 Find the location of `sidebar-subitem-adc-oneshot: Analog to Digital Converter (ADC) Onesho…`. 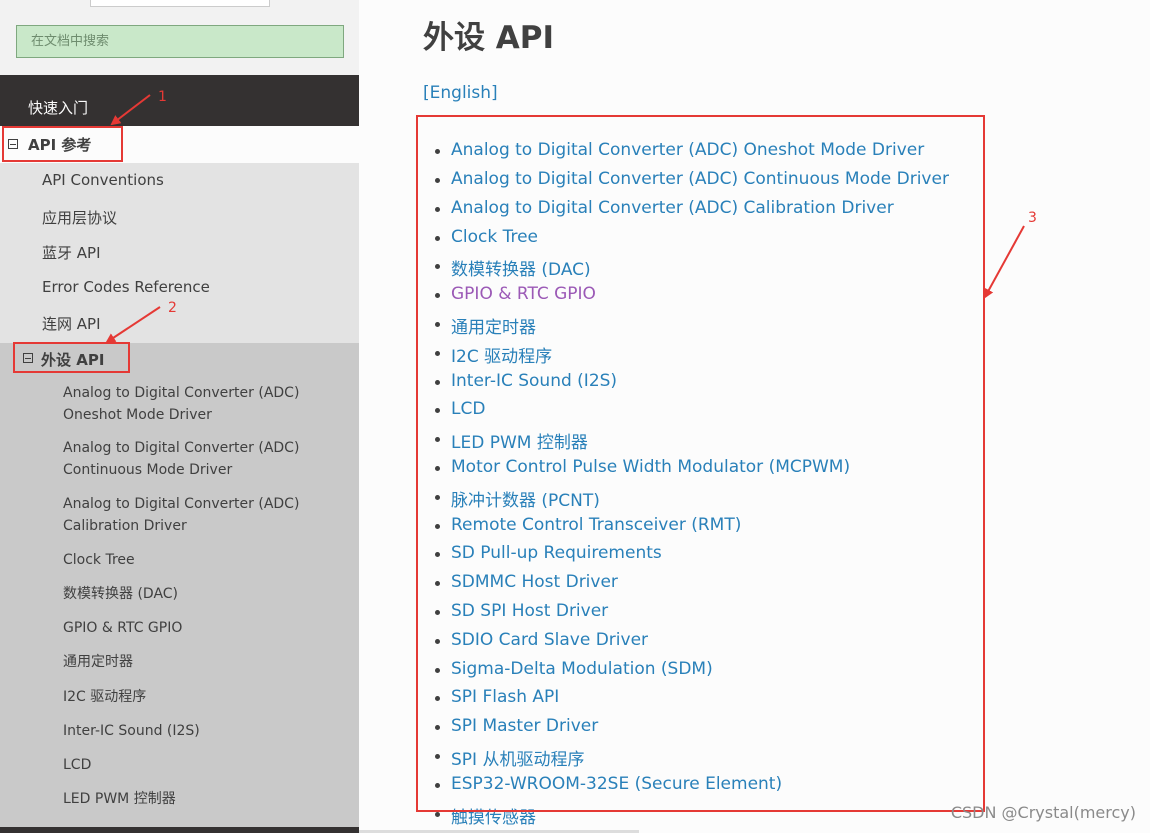

sidebar-subitem-adc-oneshot: Analog to Digital Converter (ADC) Onesho… is located at coordinates (193, 404).